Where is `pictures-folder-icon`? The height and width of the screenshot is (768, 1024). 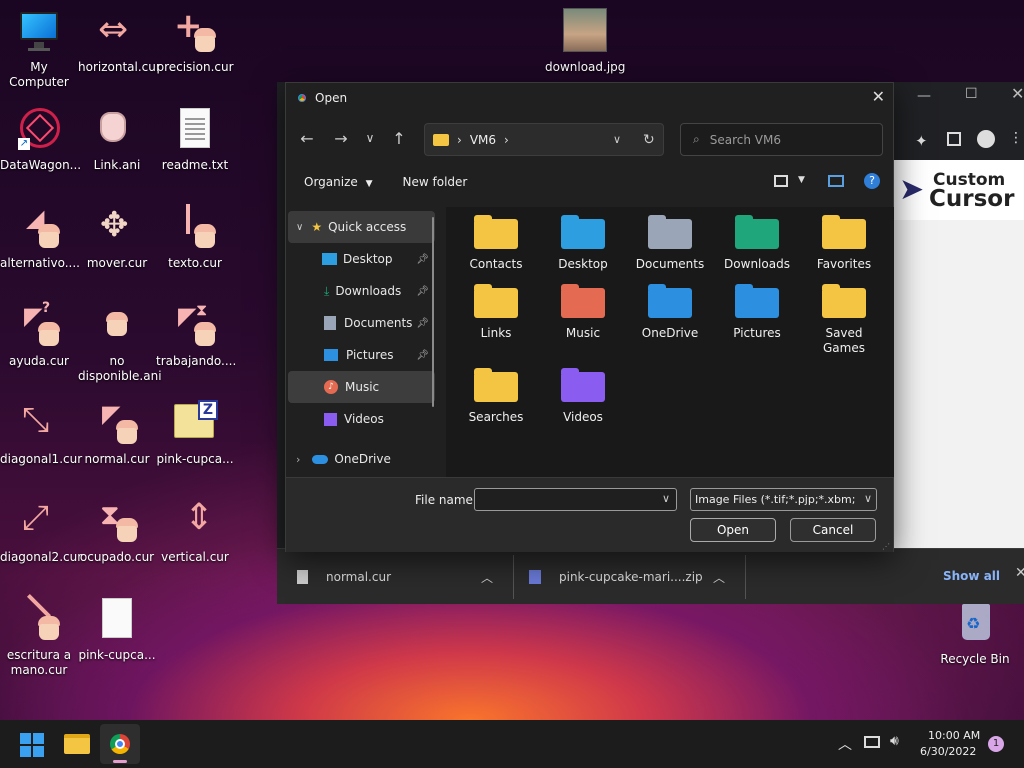 pictures-folder-icon is located at coordinates (757, 301).